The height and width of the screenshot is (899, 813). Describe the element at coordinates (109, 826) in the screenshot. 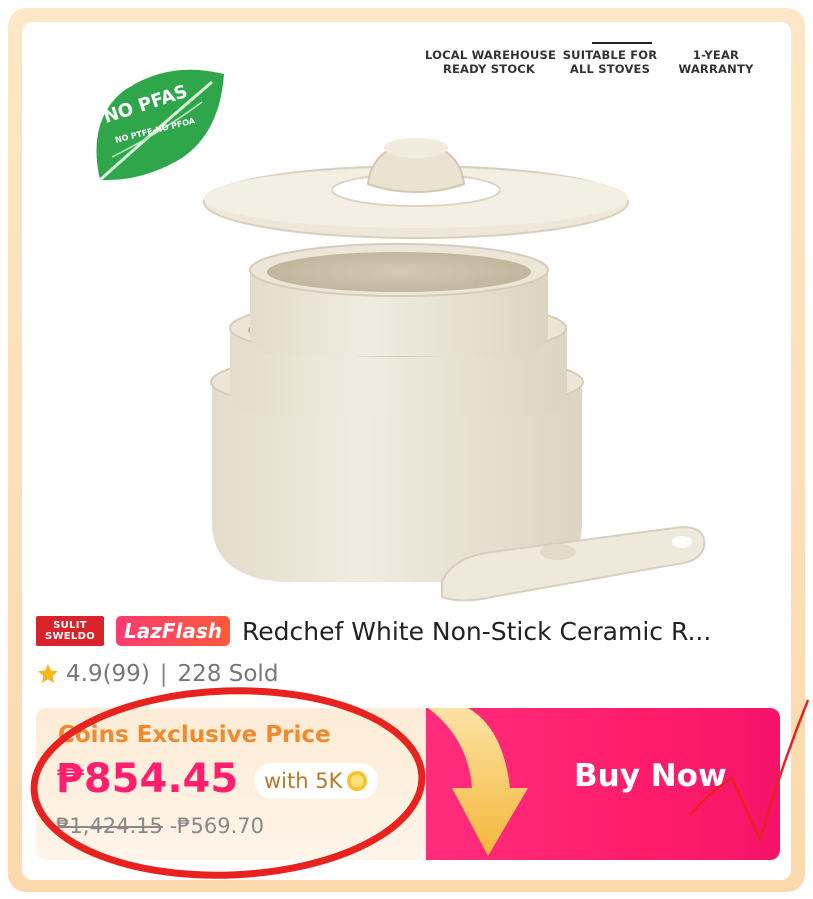

I see `original-price: ₱1,424.15` at that location.